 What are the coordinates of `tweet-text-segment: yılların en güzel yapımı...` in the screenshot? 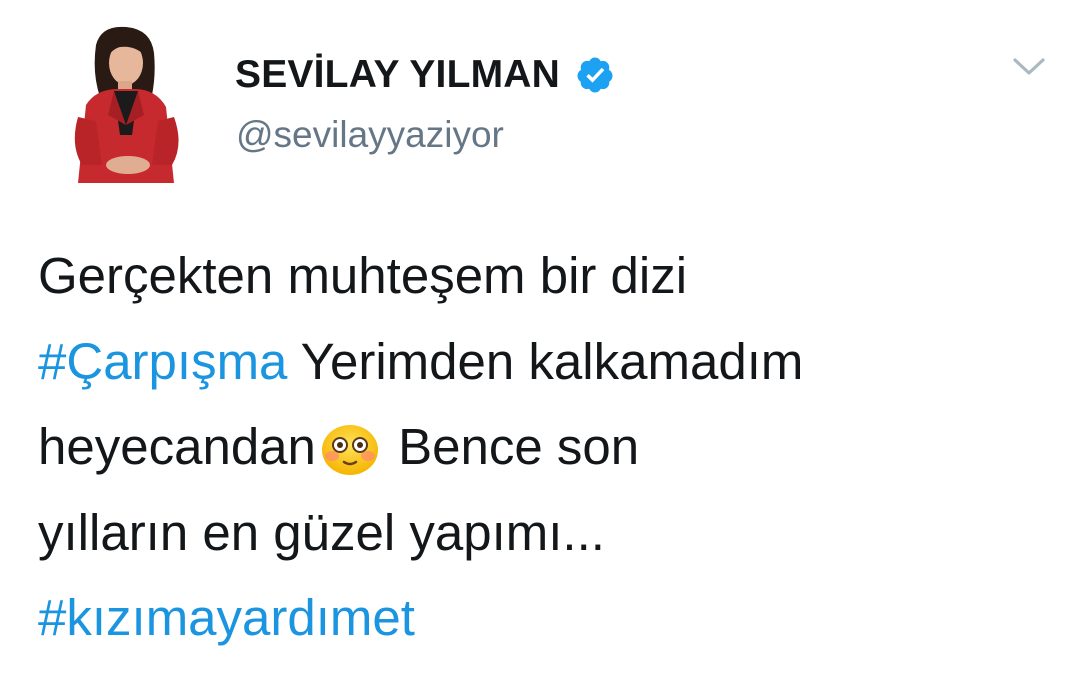 It's located at (321, 532).